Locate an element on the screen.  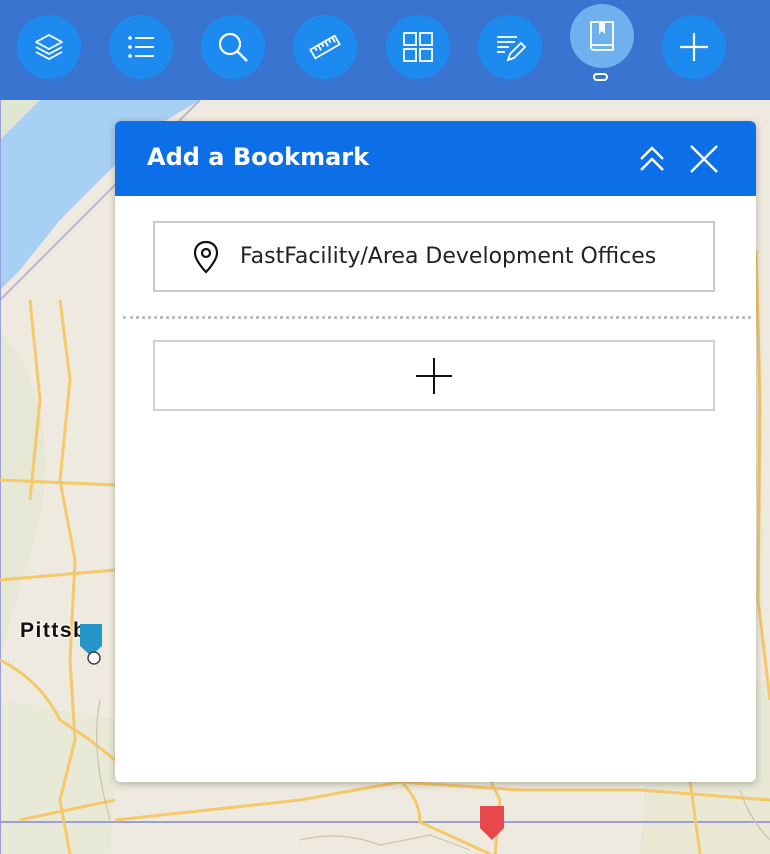
basemap-gallery-button is located at coordinates (418, 47).